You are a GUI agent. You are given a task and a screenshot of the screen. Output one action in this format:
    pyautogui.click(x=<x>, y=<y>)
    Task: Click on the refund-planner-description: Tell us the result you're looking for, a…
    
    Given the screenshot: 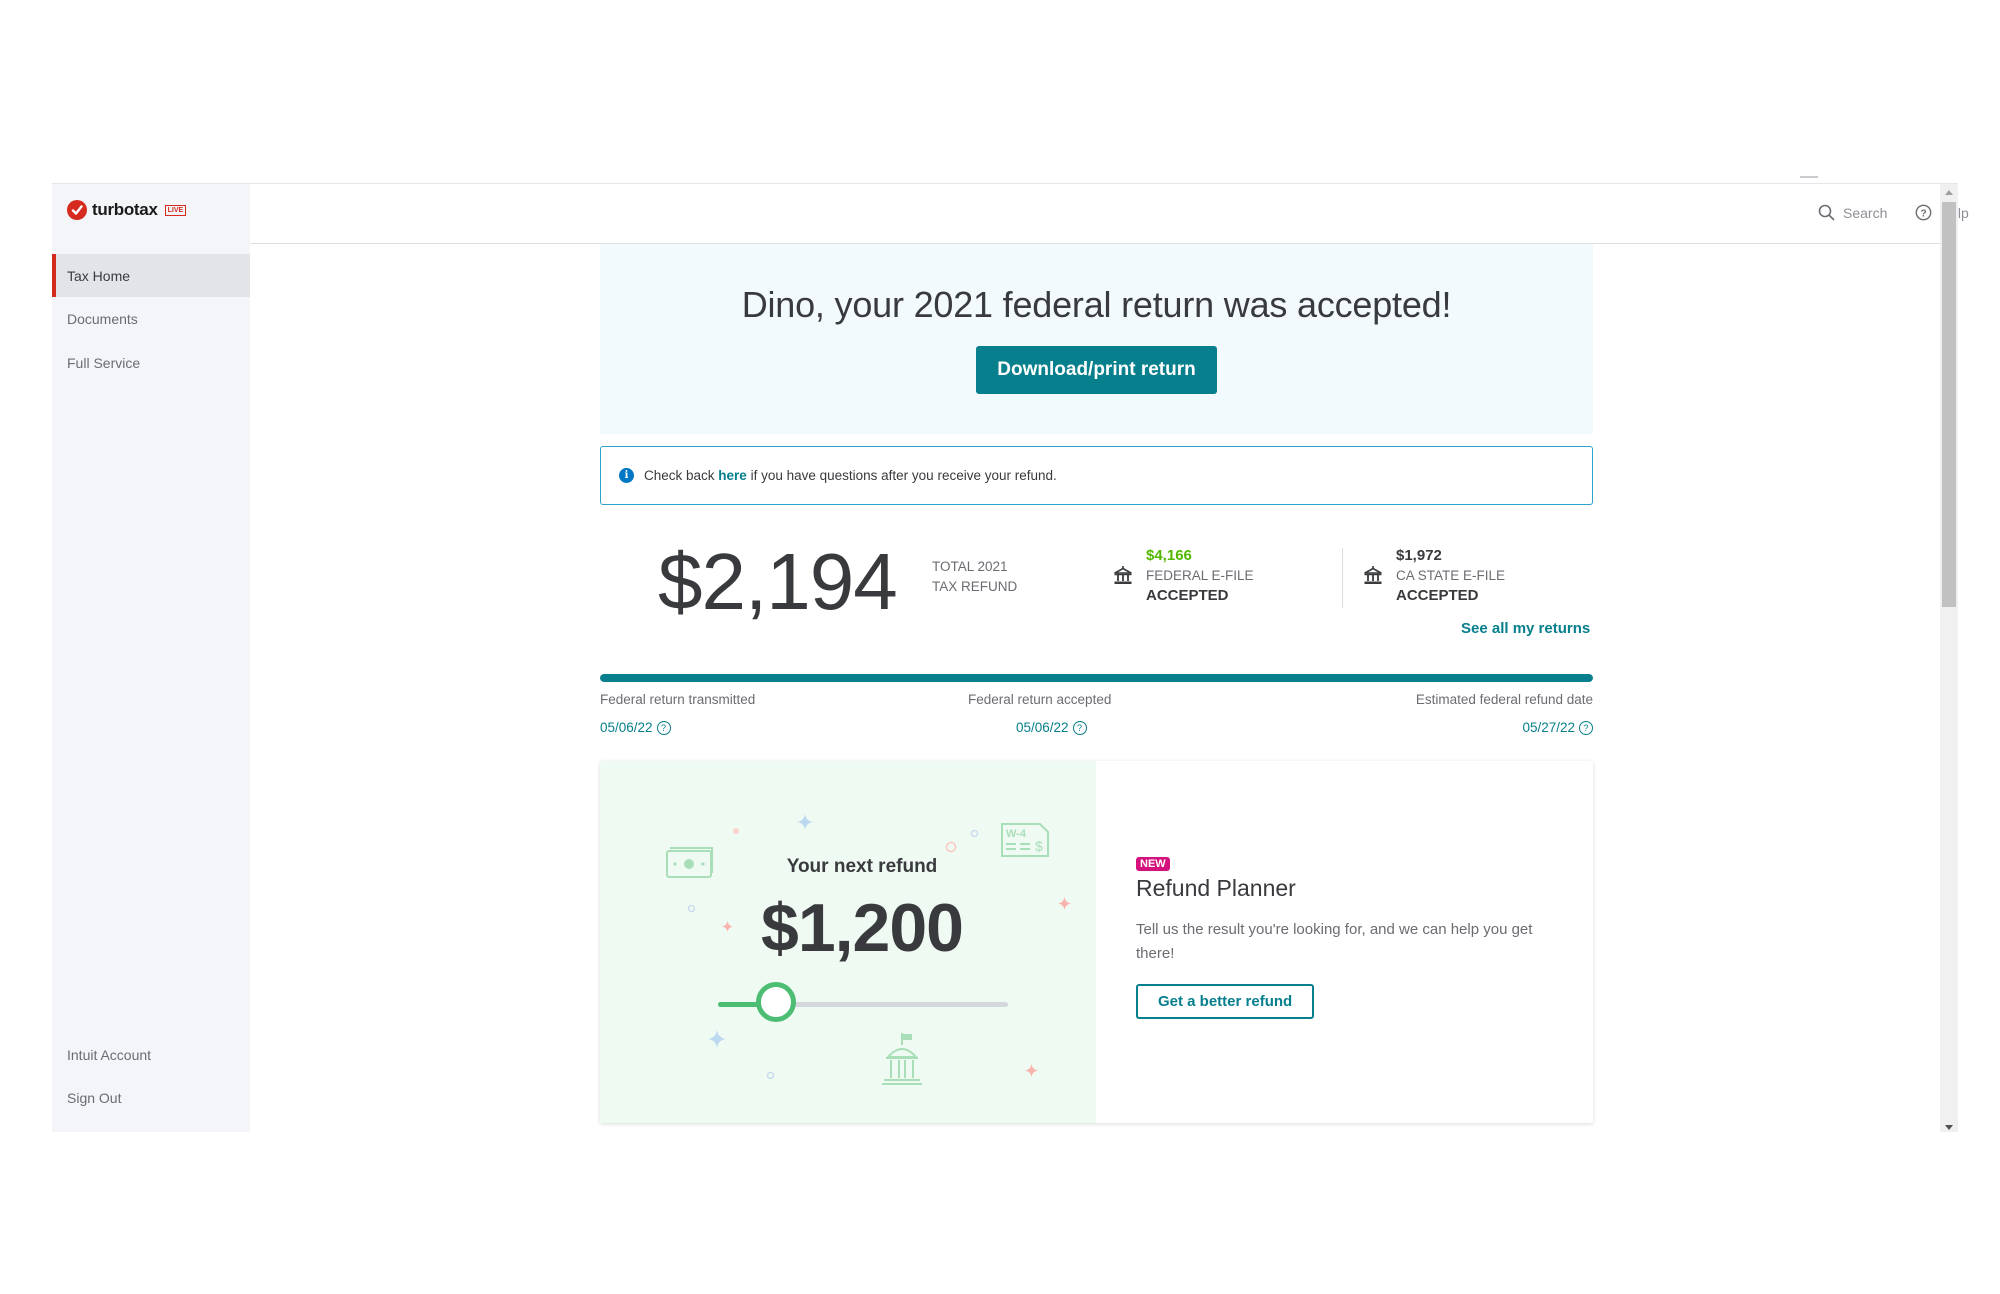 What is the action you would take?
    pyautogui.click(x=1334, y=941)
    